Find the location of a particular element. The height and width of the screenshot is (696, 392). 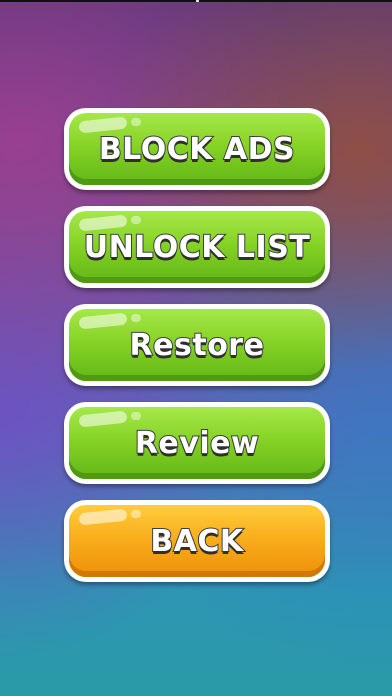

block-ads-button: BLOCK ADS is located at coordinates (197, 149).